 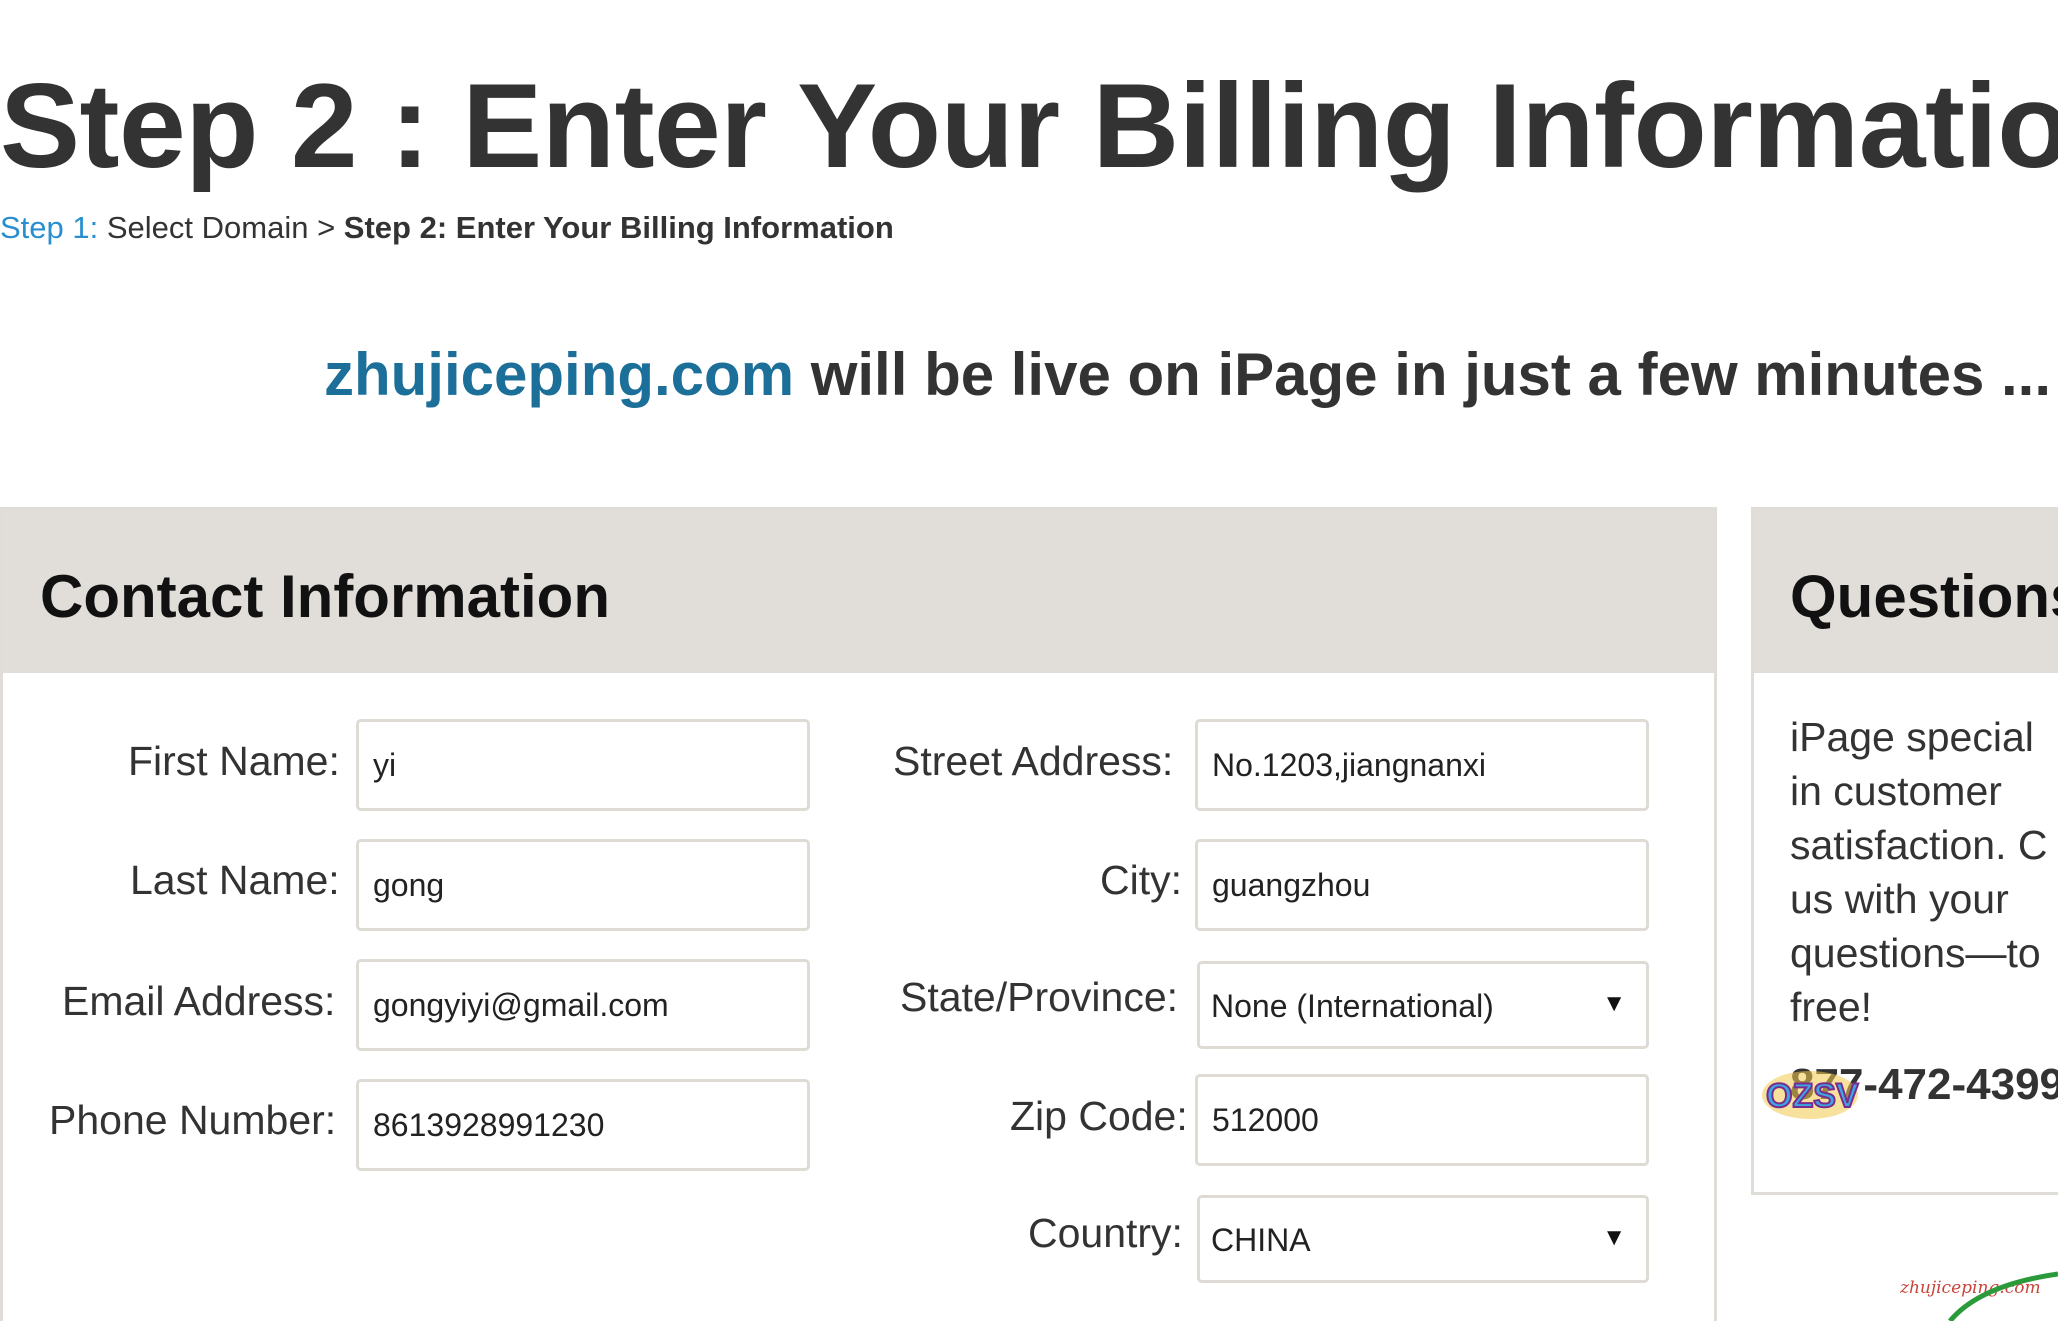 What do you see at coordinates (1039, 997) in the screenshot?
I see `state-province-label: State/Province:` at bounding box center [1039, 997].